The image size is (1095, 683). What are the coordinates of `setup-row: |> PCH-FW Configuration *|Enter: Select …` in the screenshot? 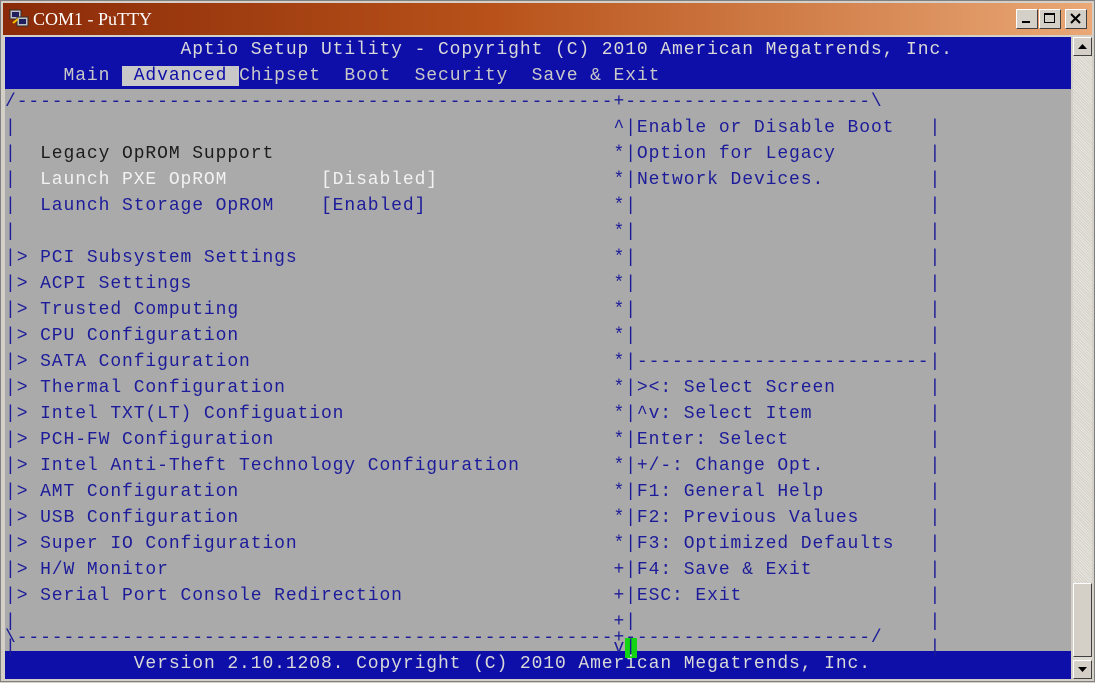 It's located at (473, 440).